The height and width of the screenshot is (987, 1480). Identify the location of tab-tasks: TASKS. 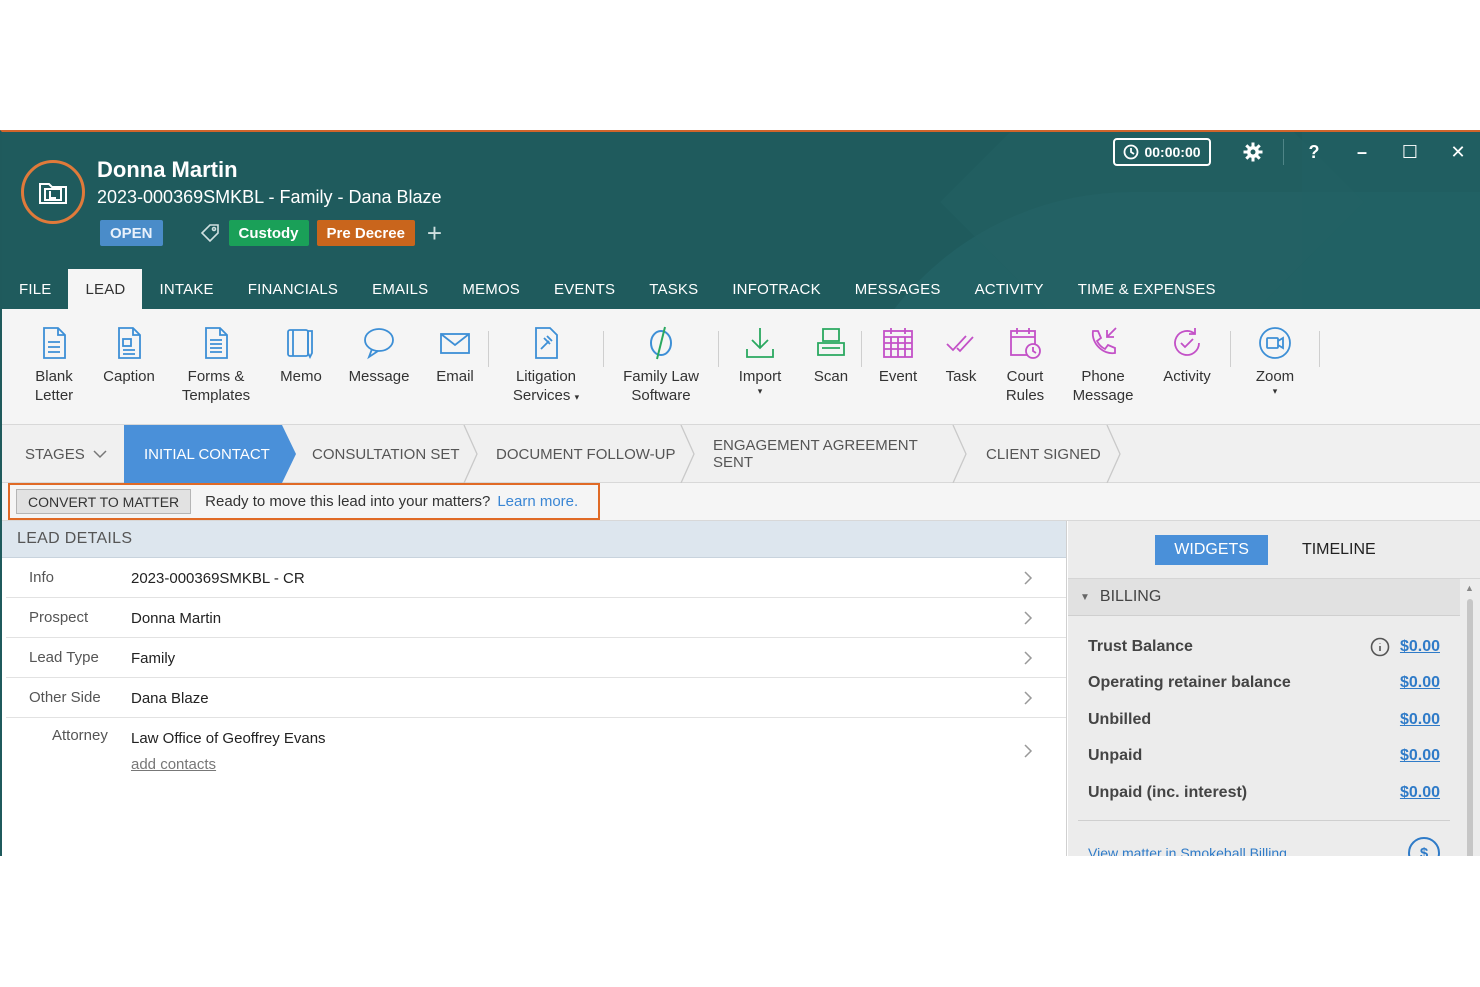
(673, 289).